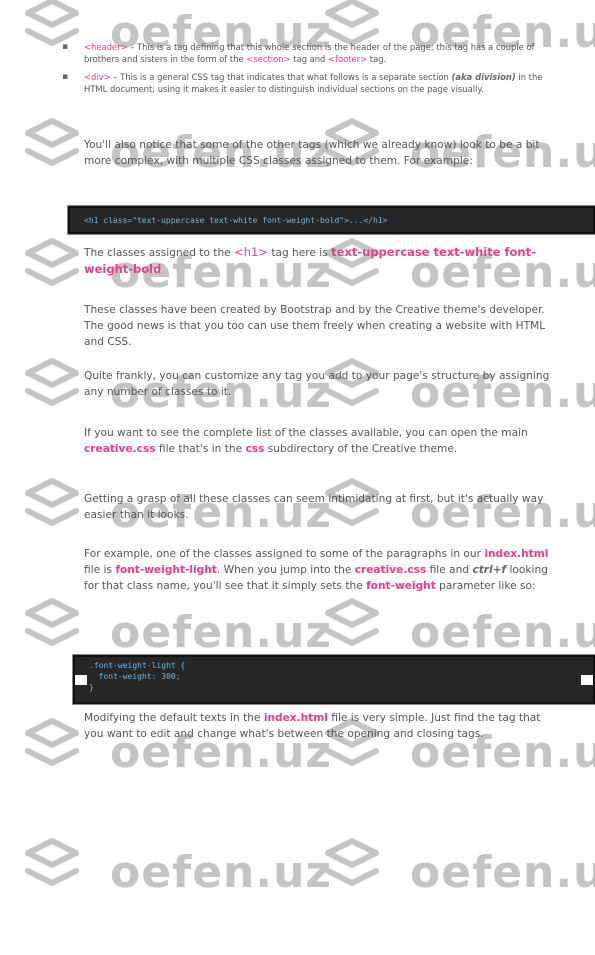  What do you see at coordinates (401, 586) in the screenshot?
I see `inline-prop-font-weight: font-weight` at bounding box center [401, 586].